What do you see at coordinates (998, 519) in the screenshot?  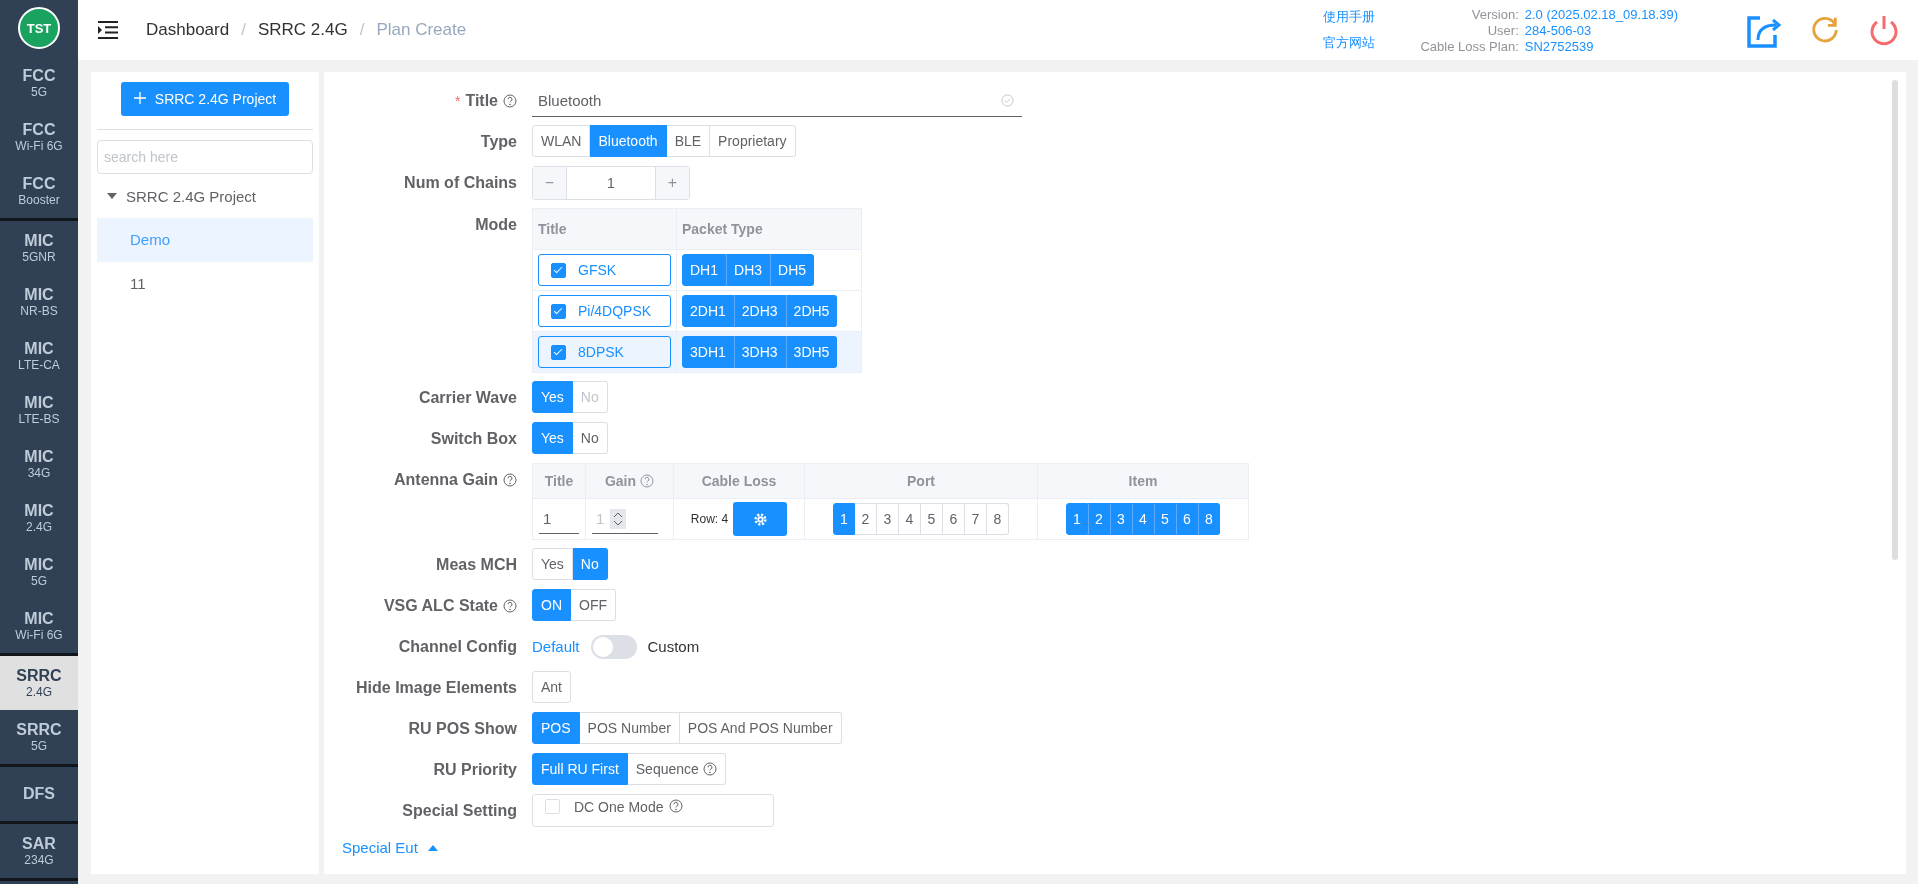 I see `port-button: 8` at bounding box center [998, 519].